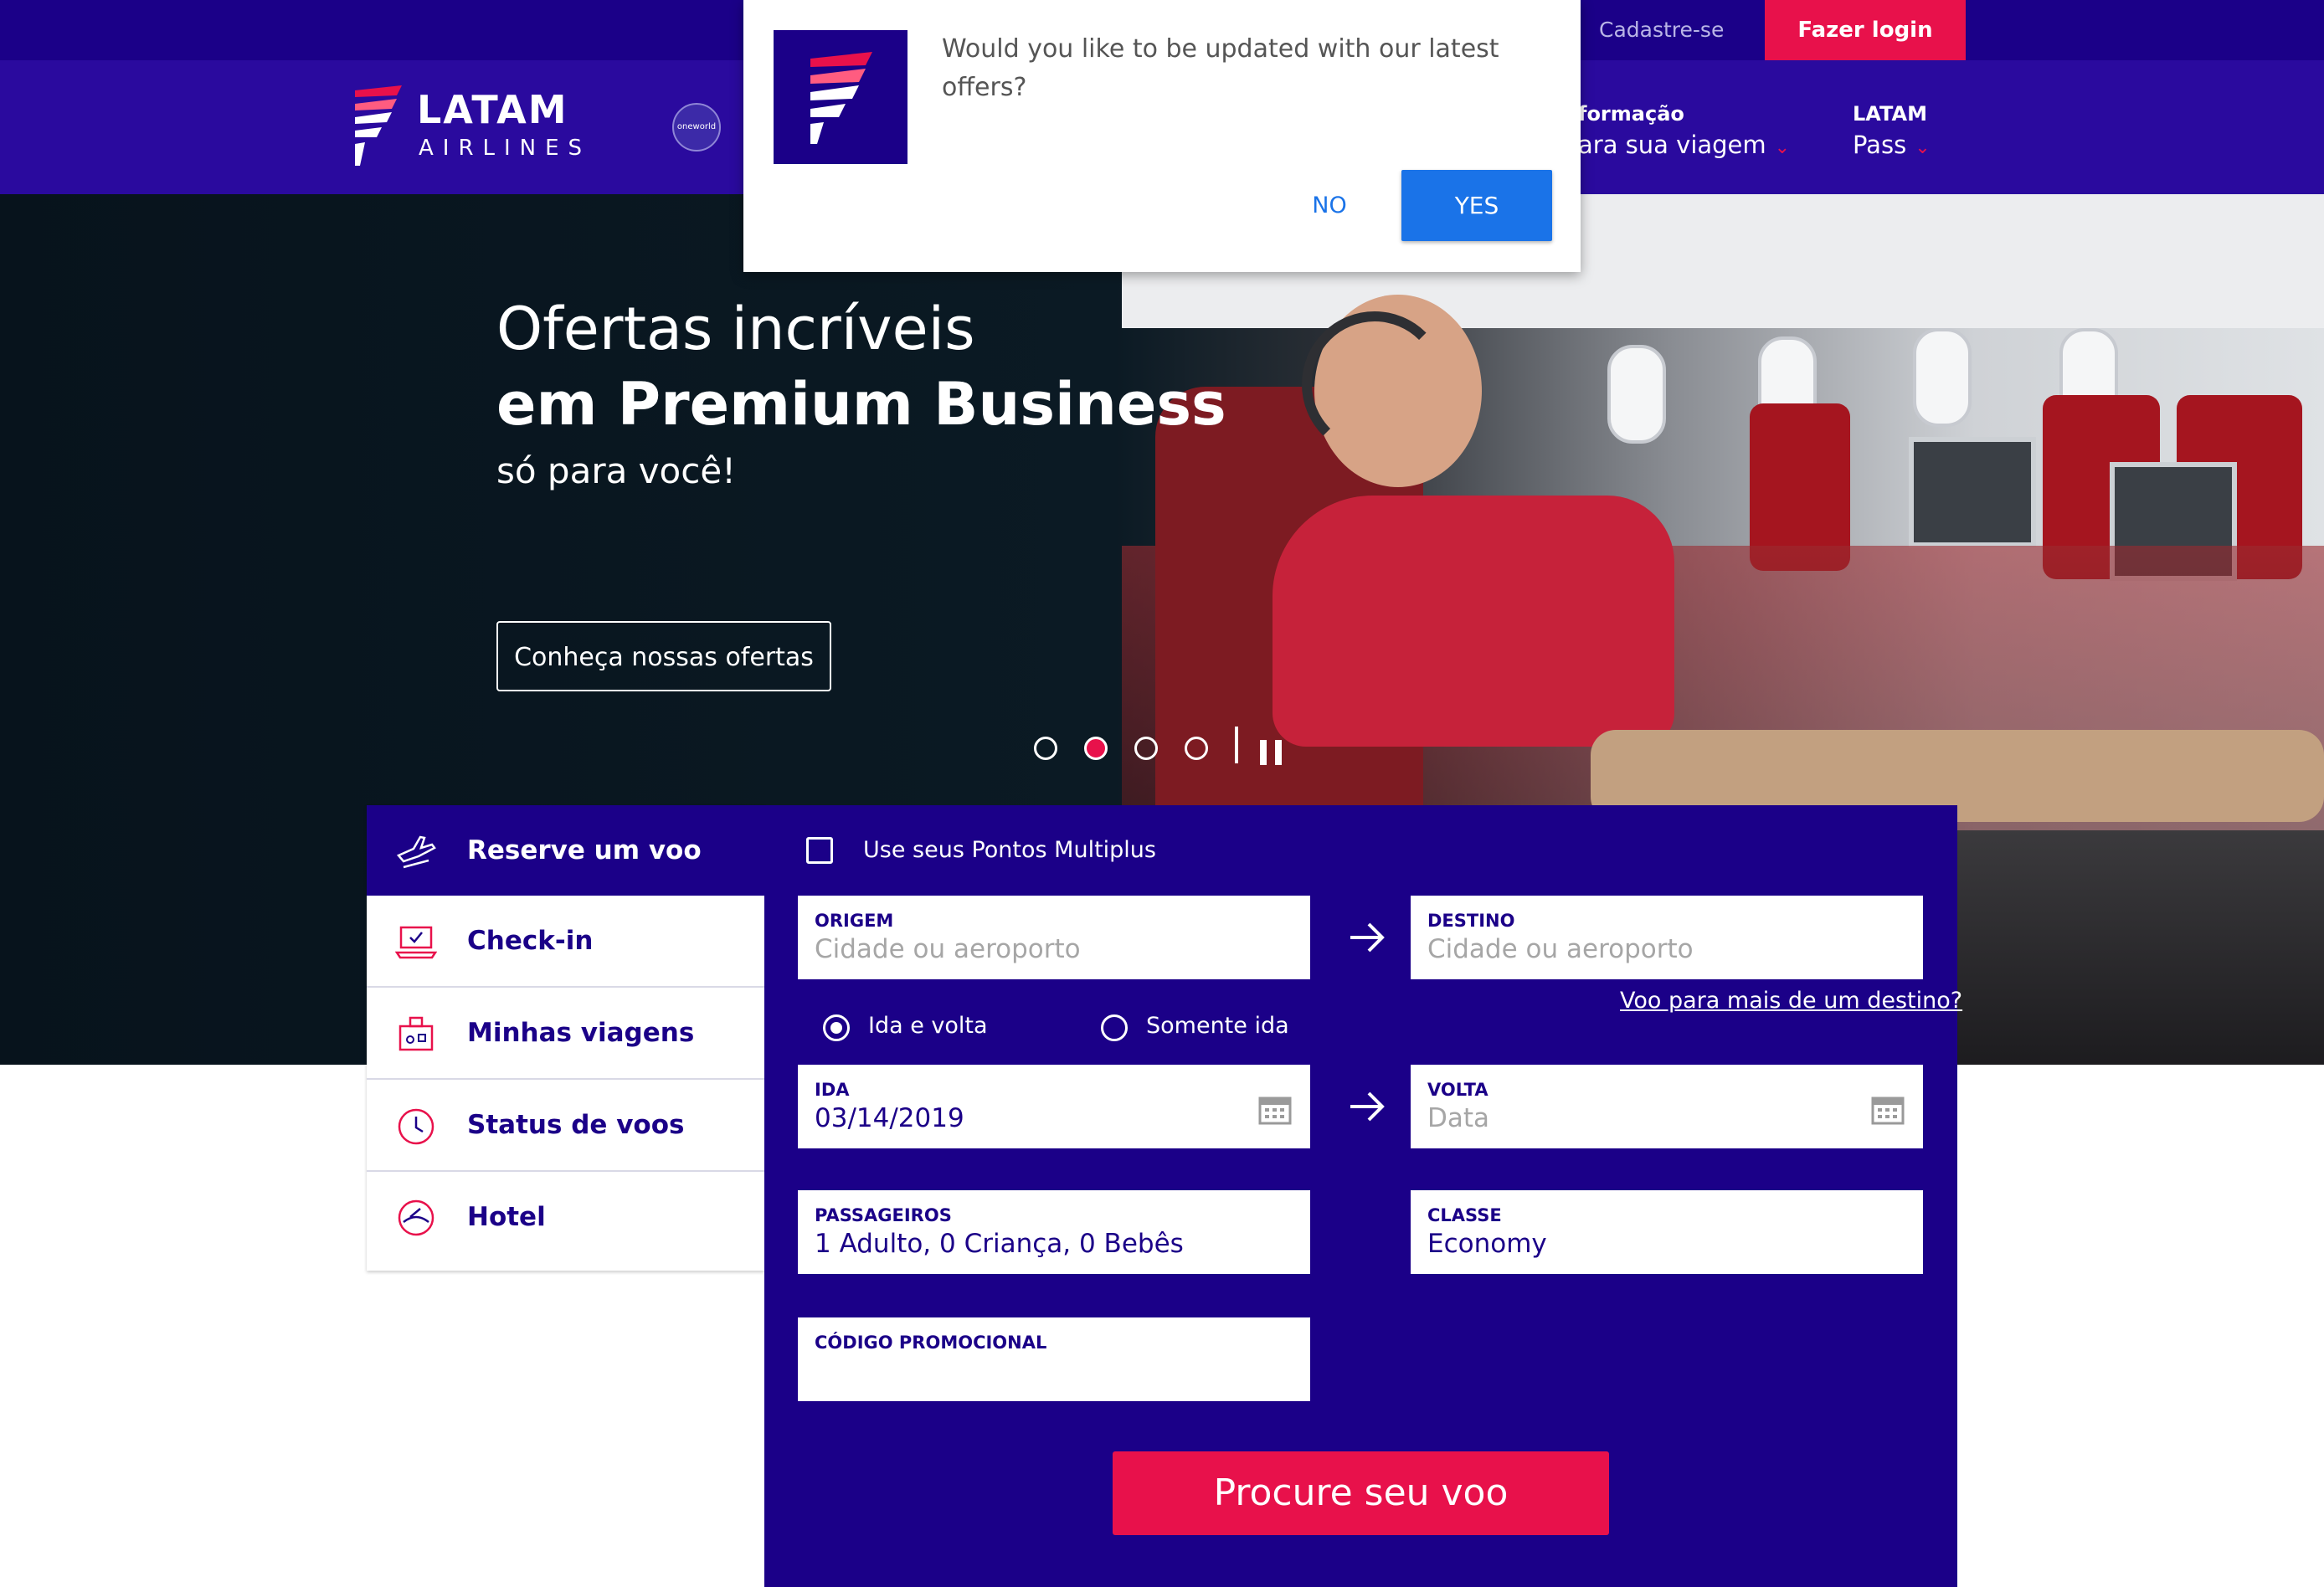 The image size is (2324, 1587). I want to click on sidebar-item-label: Status de voos, so click(576, 1125).